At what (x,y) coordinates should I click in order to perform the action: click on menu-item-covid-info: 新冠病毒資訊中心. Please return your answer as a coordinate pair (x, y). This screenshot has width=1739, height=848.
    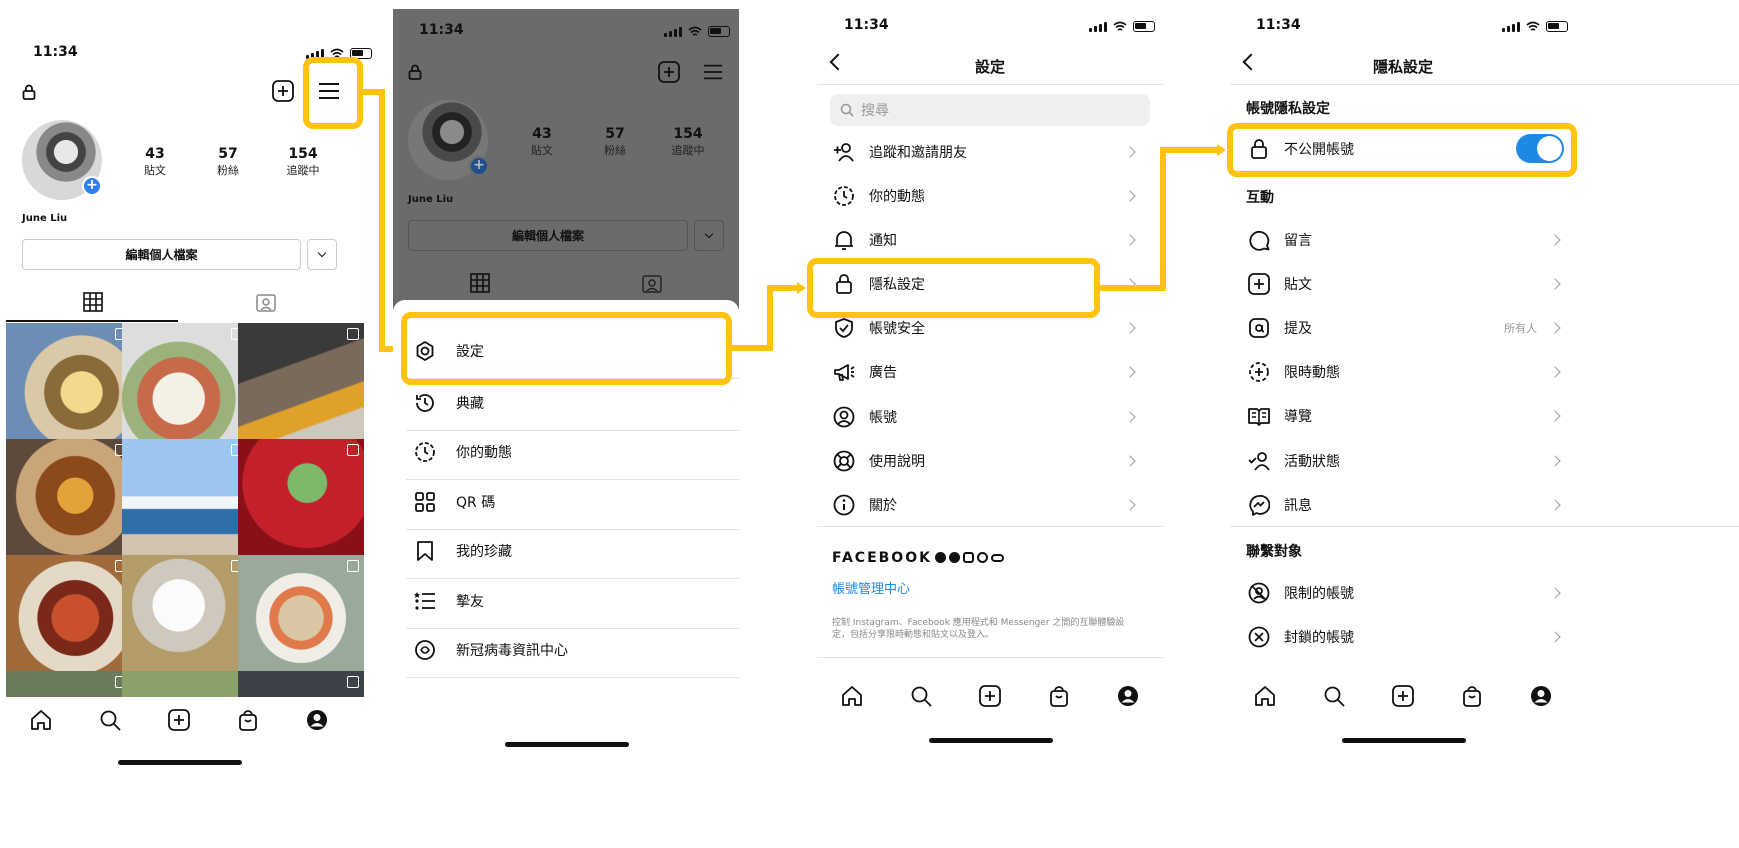
    Looking at the image, I should click on (572, 650).